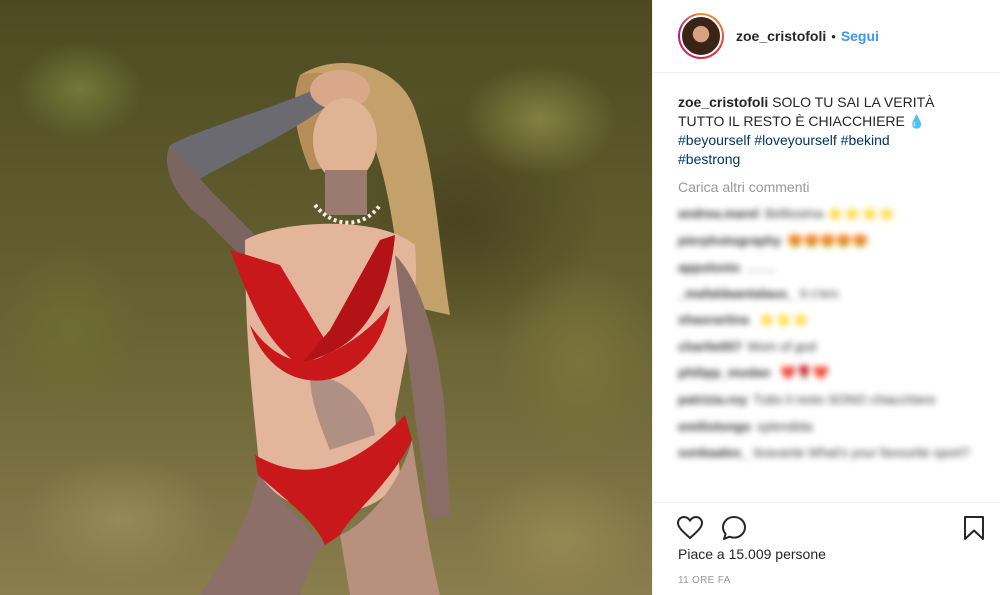  Describe the element at coordinates (861, 214) in the screenshot. I see `comment-emoji: ⭐⭐⭐⭐` at that location.